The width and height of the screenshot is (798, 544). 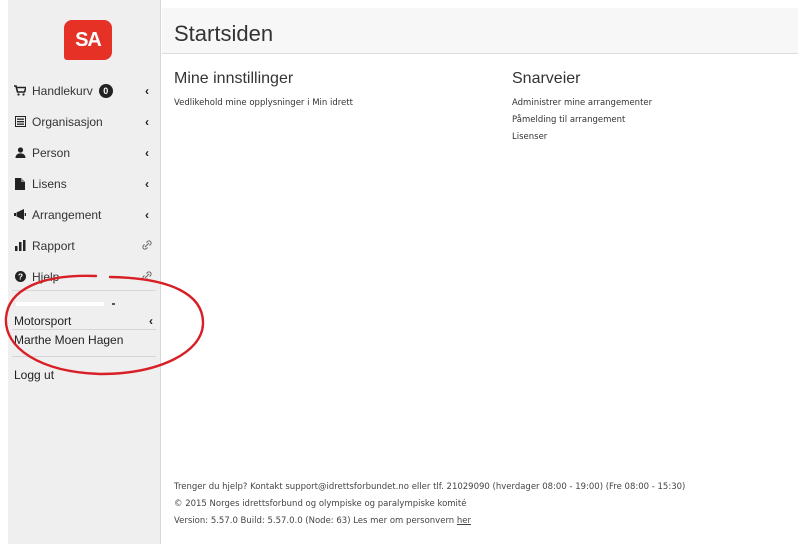 I want to click on sidebar-item-label: Hjelp, so click(x=46, y=276).